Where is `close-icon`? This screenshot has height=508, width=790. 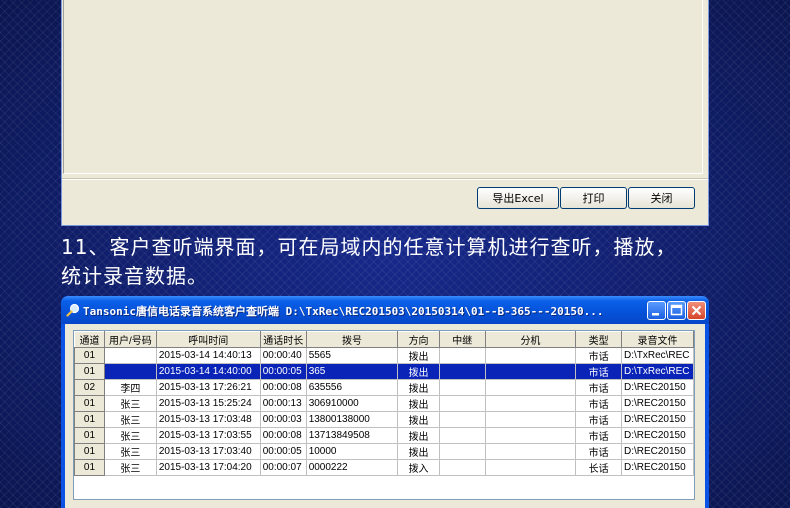
close-icon is located at coordinates (696, 310).